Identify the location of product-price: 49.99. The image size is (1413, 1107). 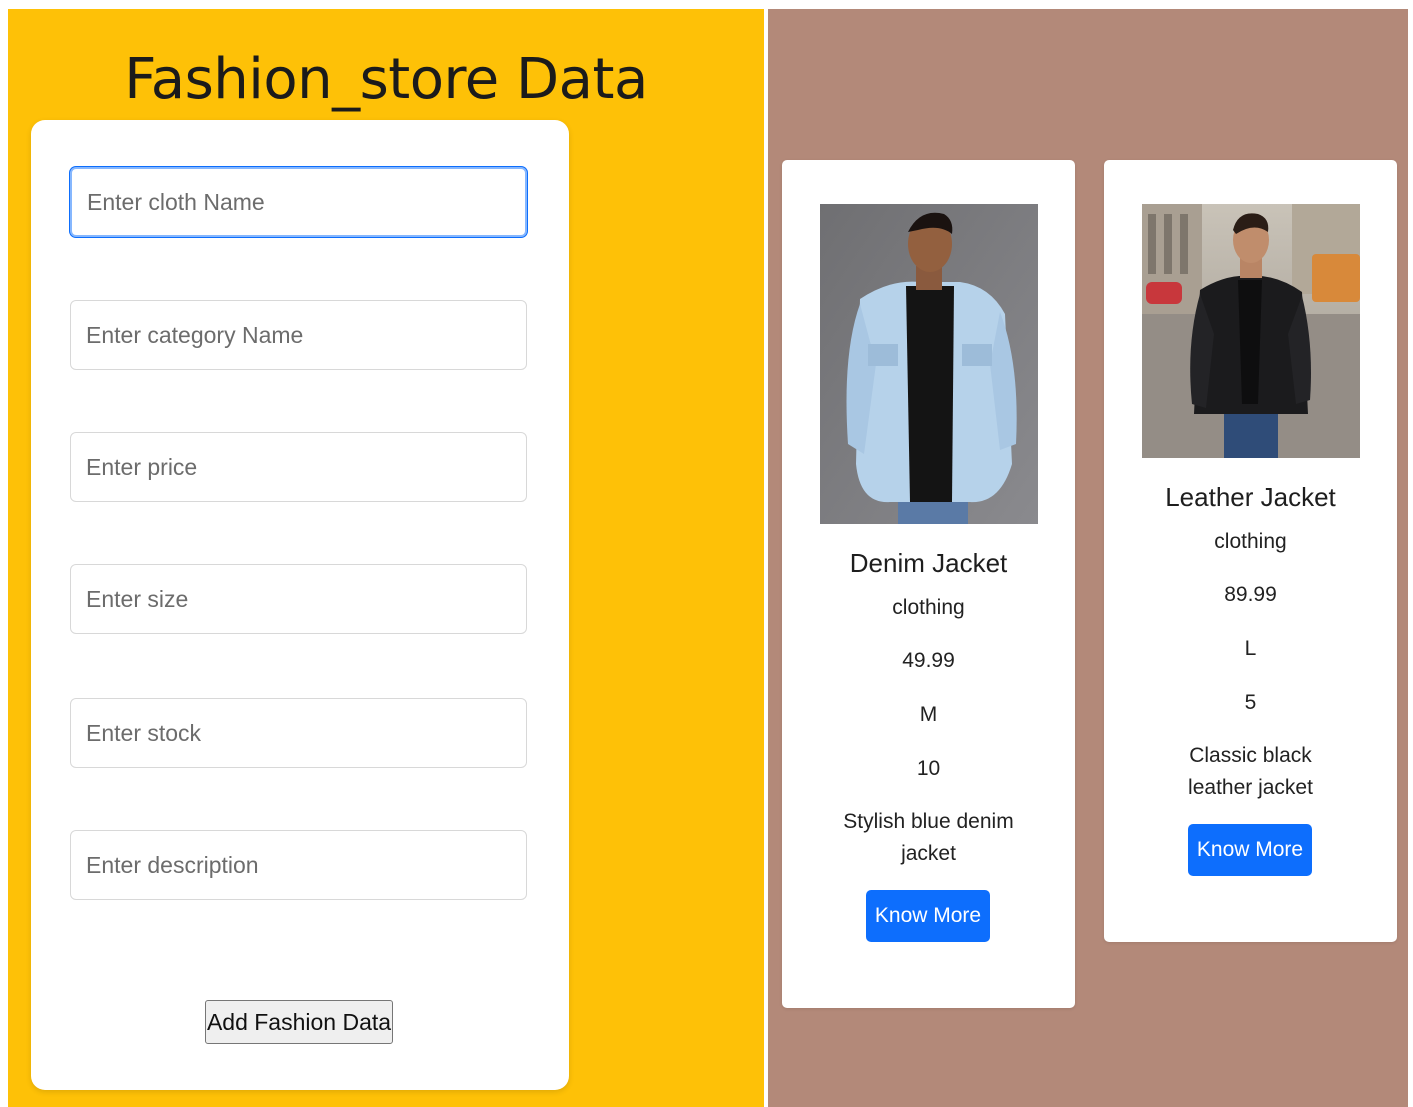
(928, 660).